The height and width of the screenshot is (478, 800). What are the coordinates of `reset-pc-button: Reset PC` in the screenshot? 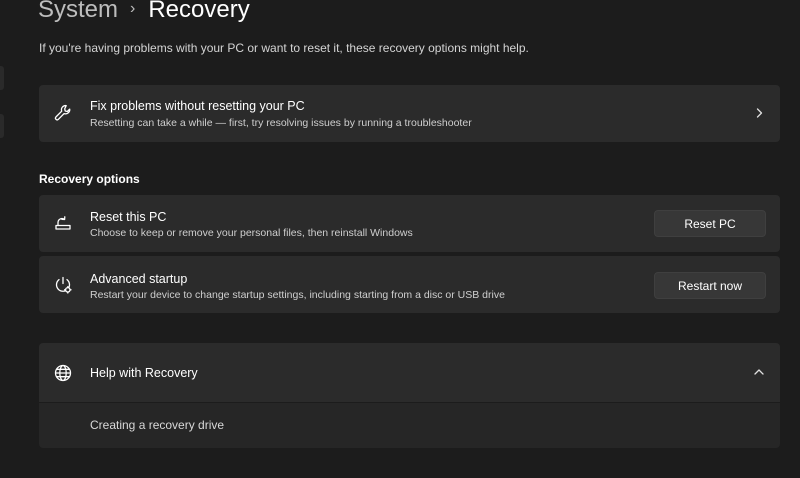 It's located at (710, 223).